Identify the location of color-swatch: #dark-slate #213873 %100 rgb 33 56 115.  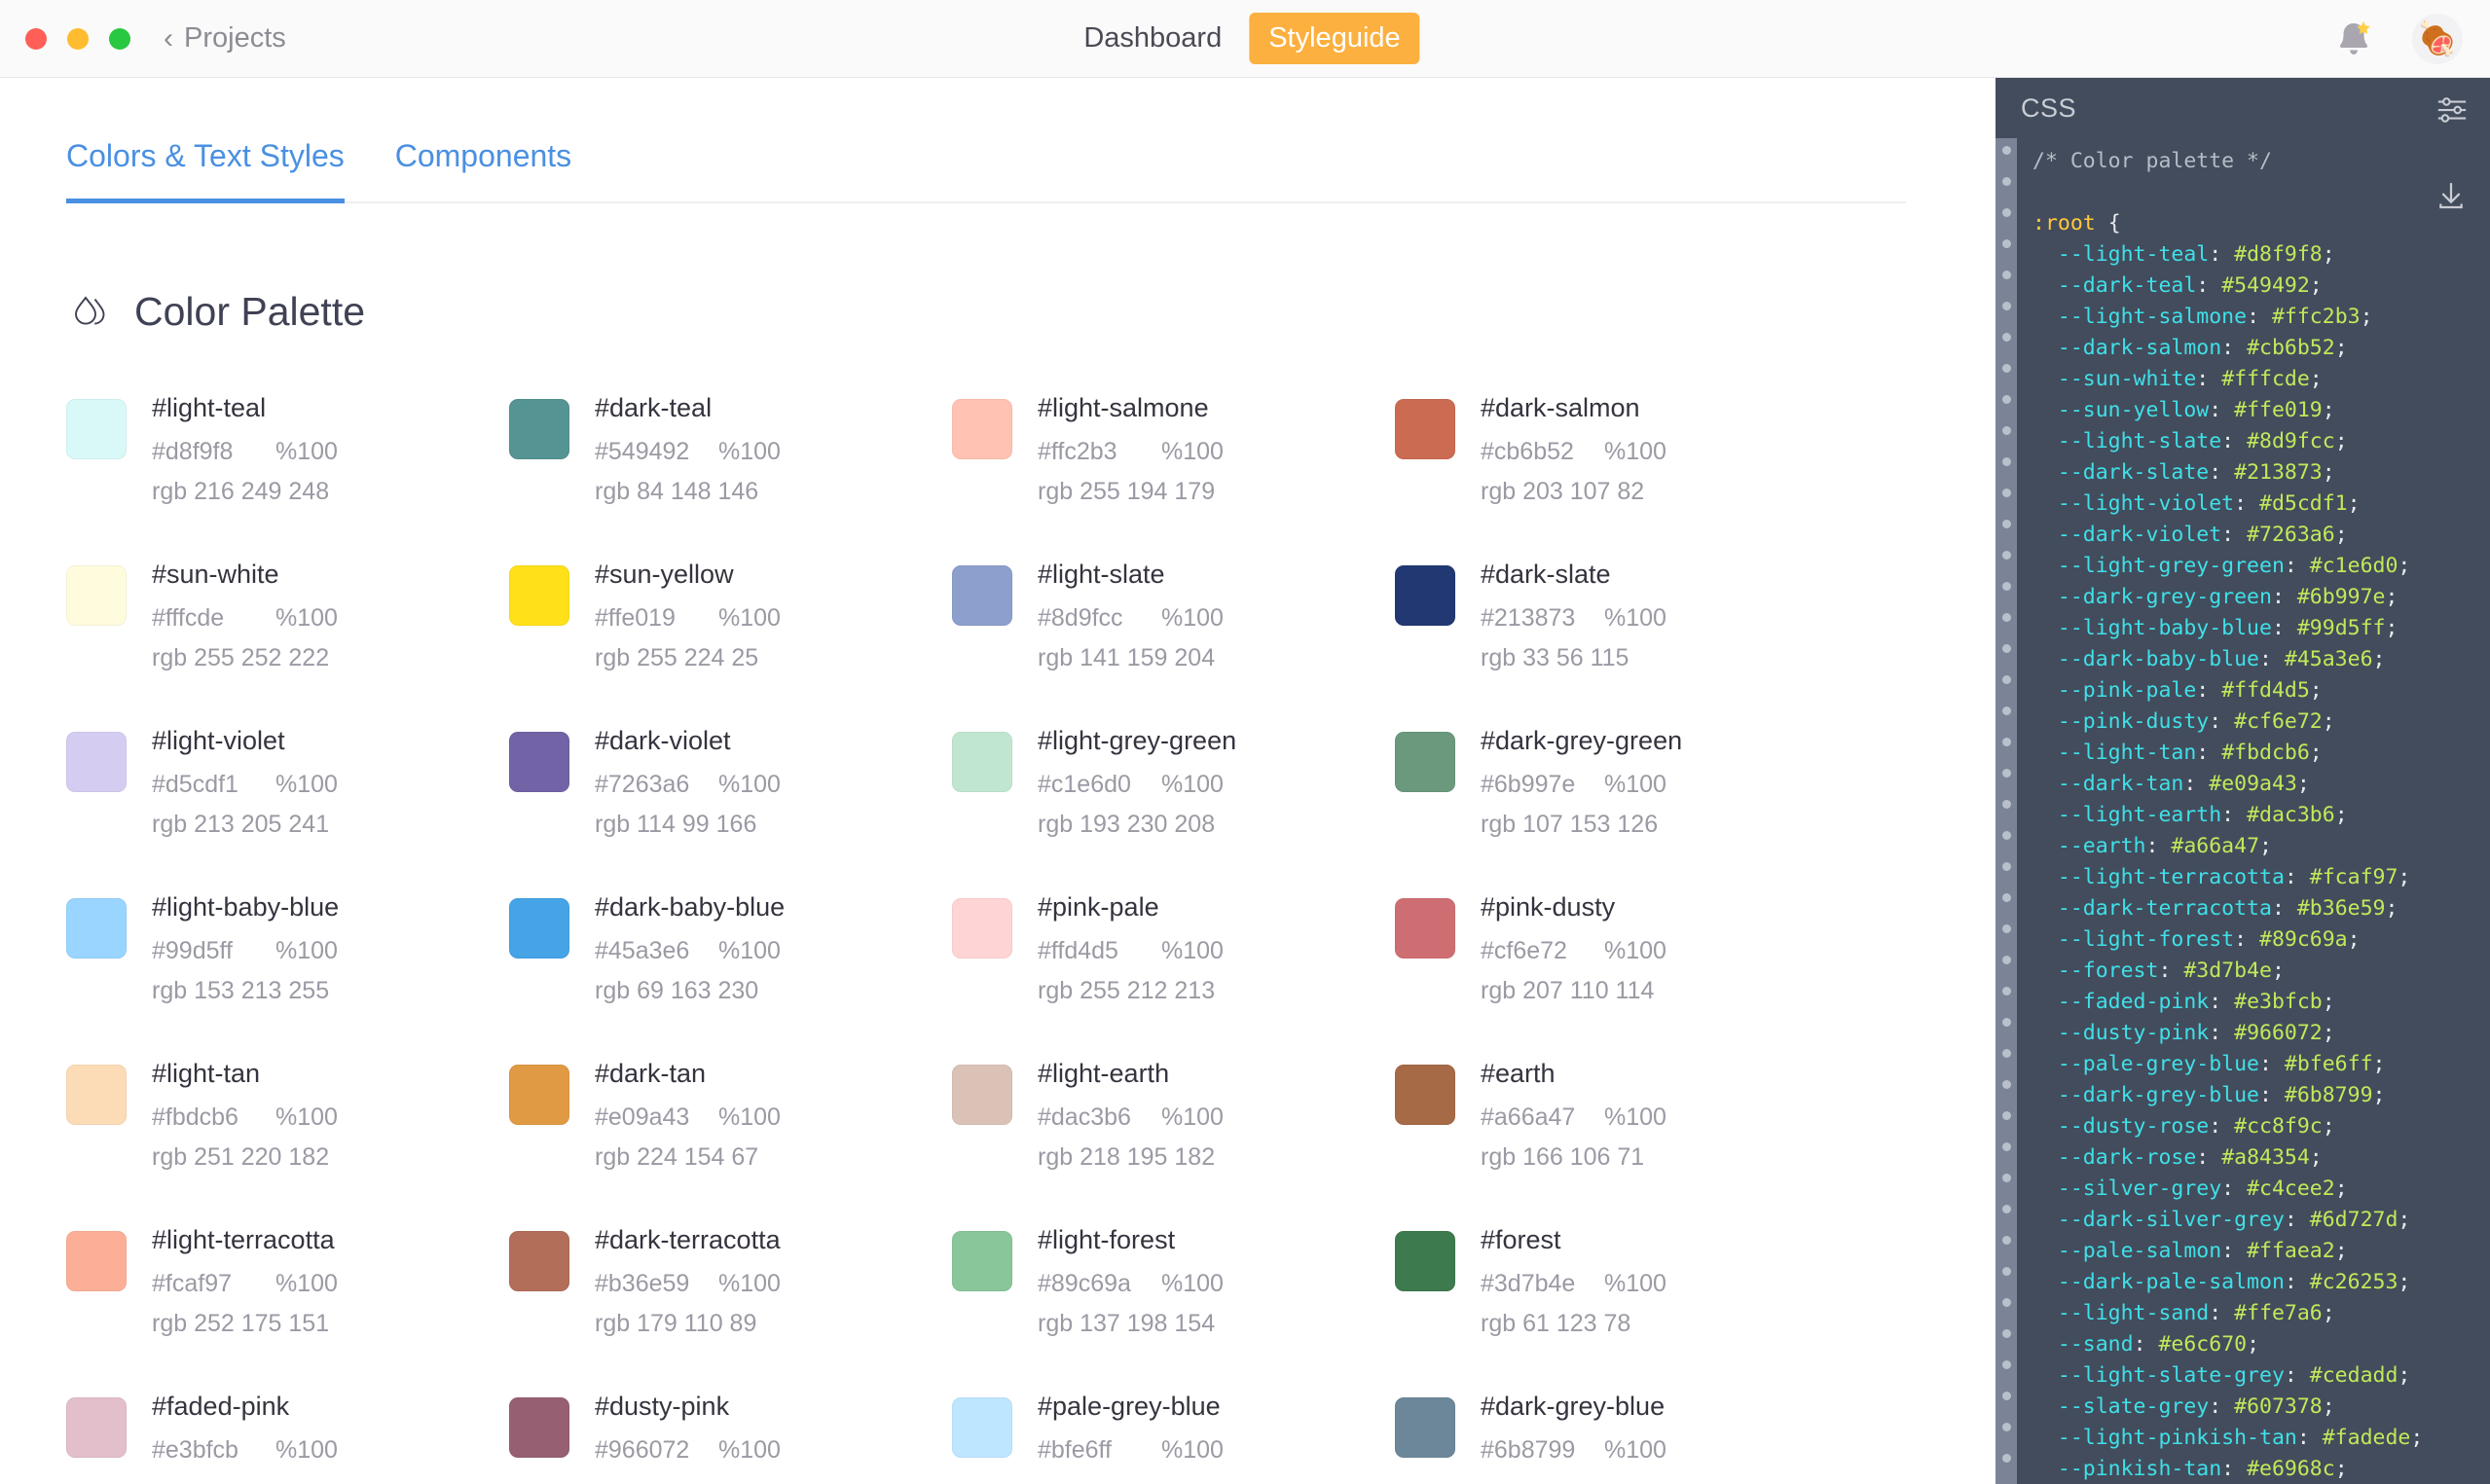
(1616, 633).